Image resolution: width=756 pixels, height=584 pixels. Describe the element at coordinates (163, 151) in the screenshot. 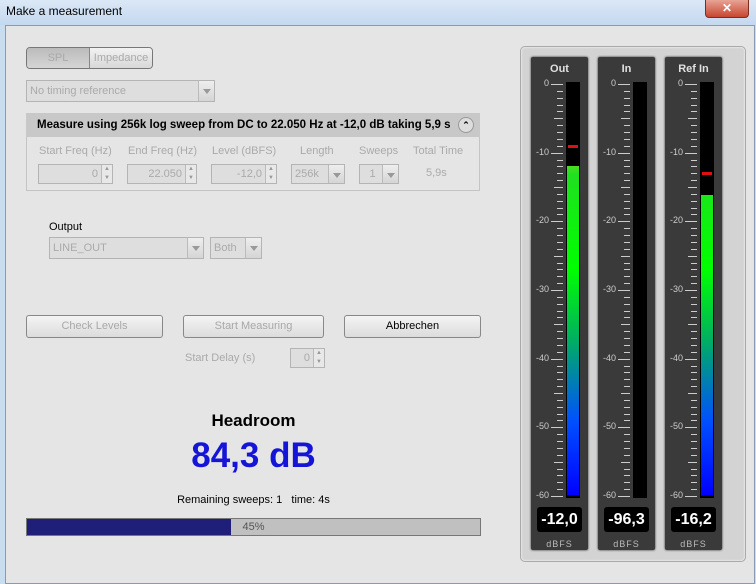

I see `end-freq-label: End Freq (Hz)` at that location.